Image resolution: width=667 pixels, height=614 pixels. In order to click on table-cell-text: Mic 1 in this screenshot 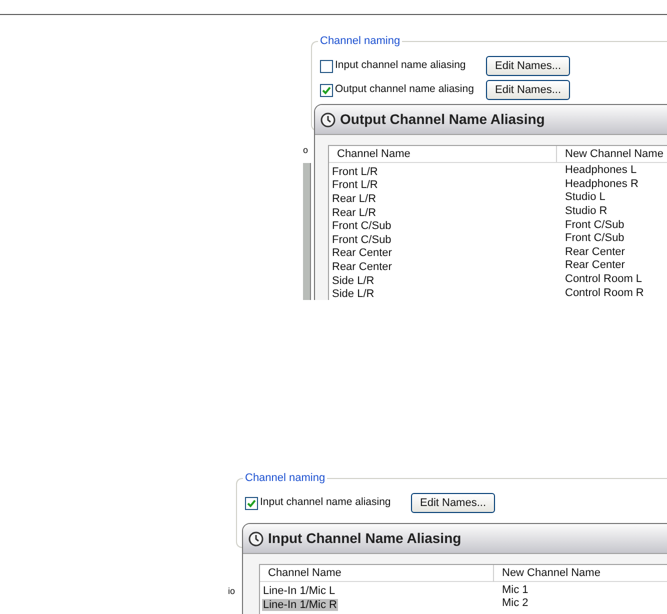, I will do `click(514, 590)`.